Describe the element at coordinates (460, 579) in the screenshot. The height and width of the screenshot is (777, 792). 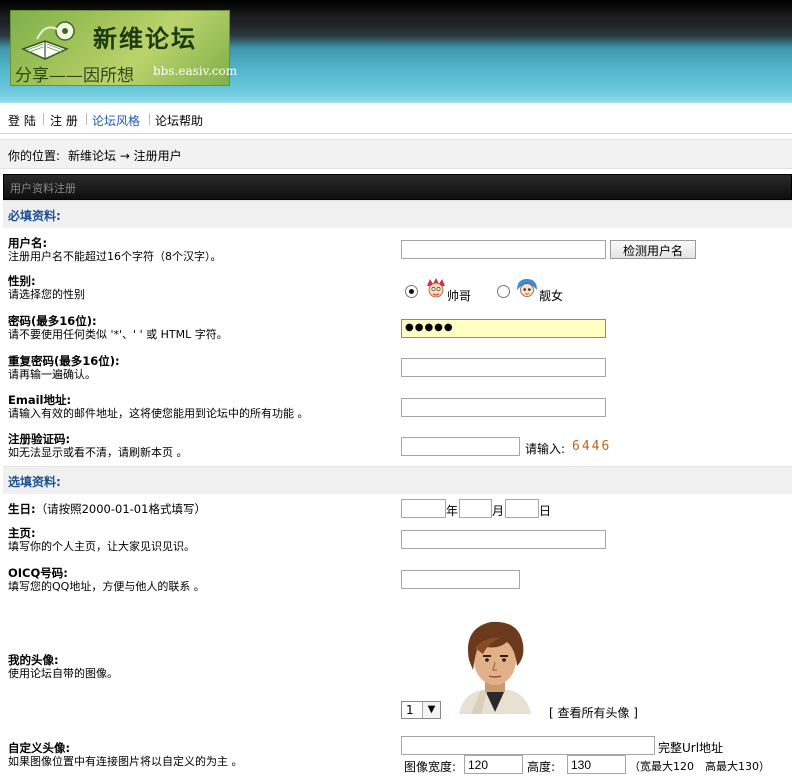
I see `oicq-input` at that location.